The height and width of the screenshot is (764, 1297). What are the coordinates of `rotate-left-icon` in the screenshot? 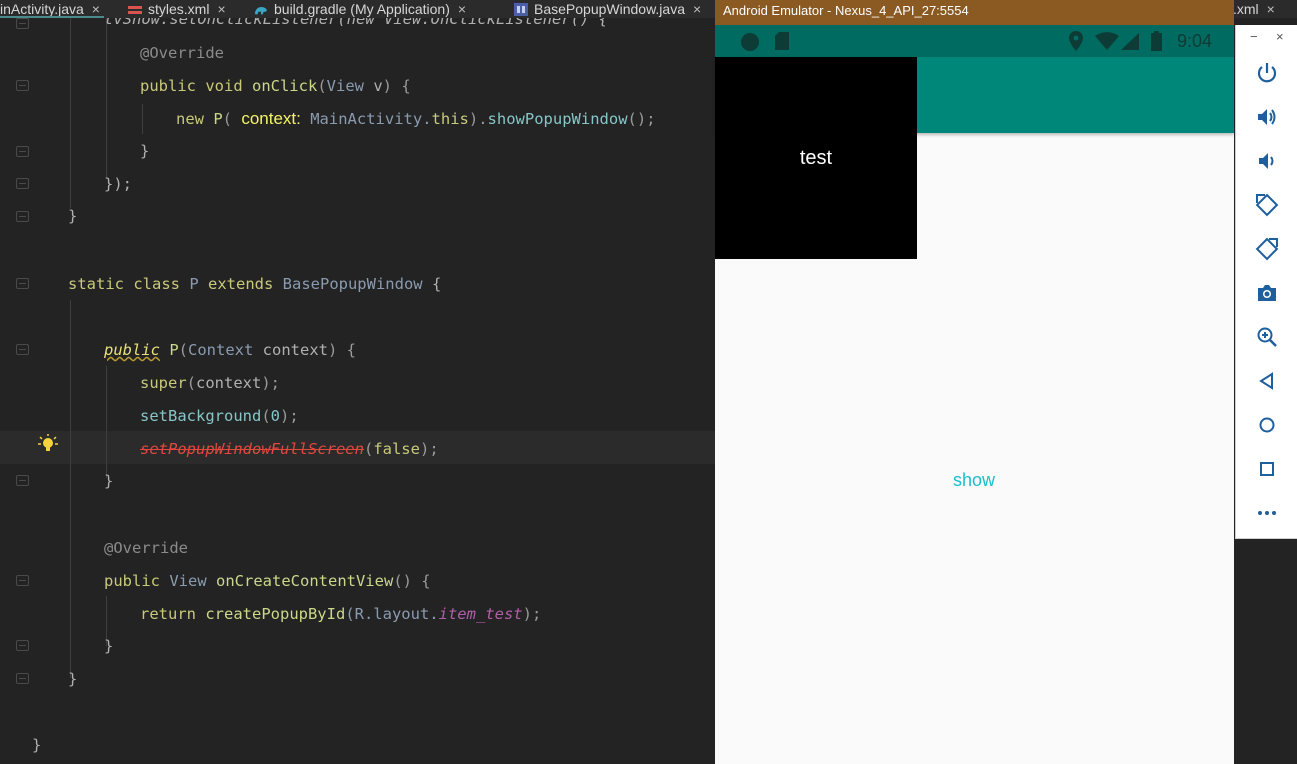 It's located at (1267, 205).